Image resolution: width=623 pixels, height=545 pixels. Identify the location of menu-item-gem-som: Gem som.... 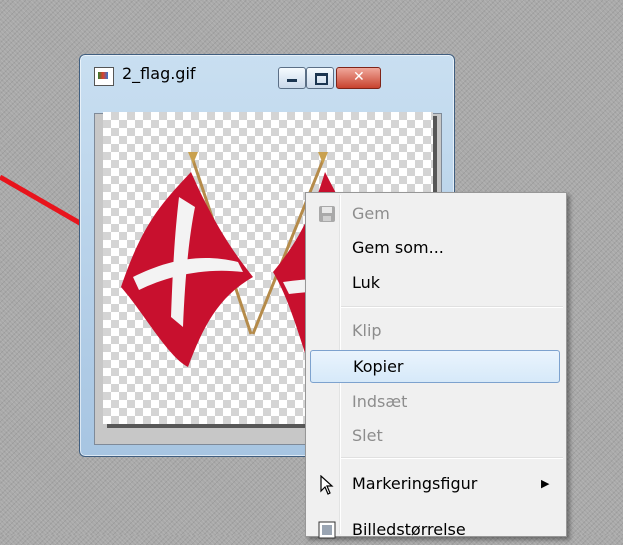
(435, 248).